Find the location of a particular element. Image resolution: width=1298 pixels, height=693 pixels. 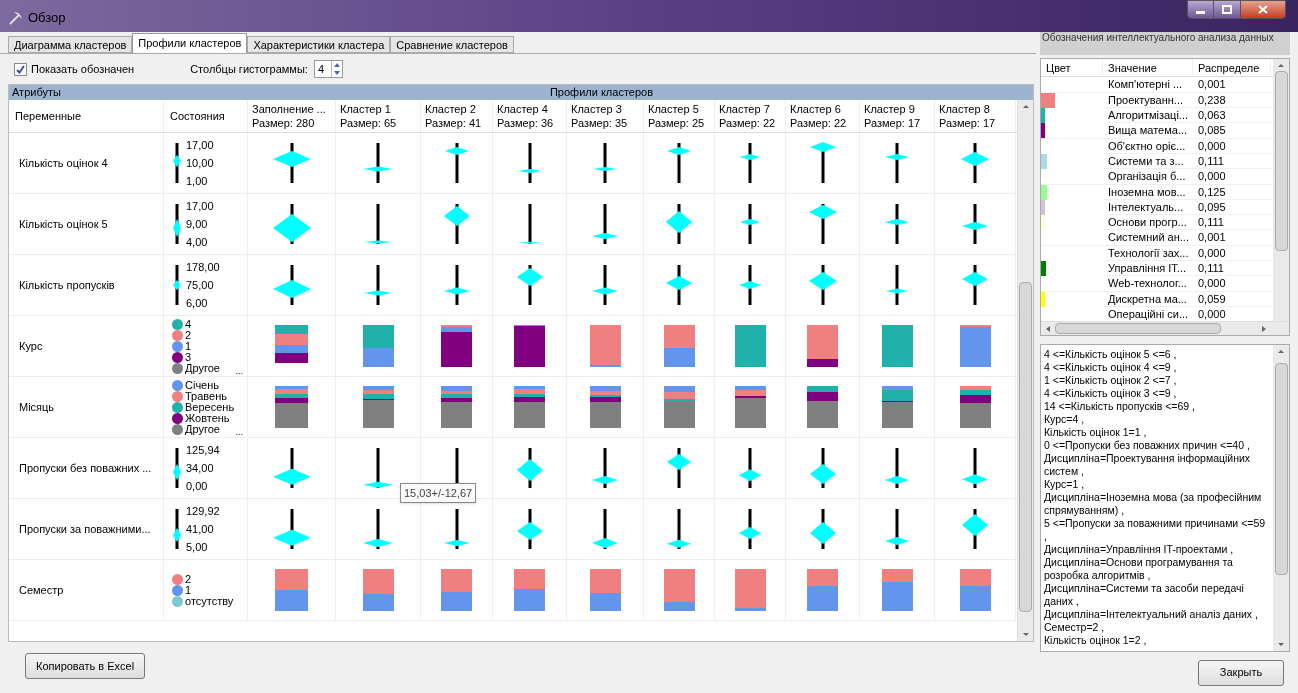

up-arrow-icon is located at coordinates (336, 65).